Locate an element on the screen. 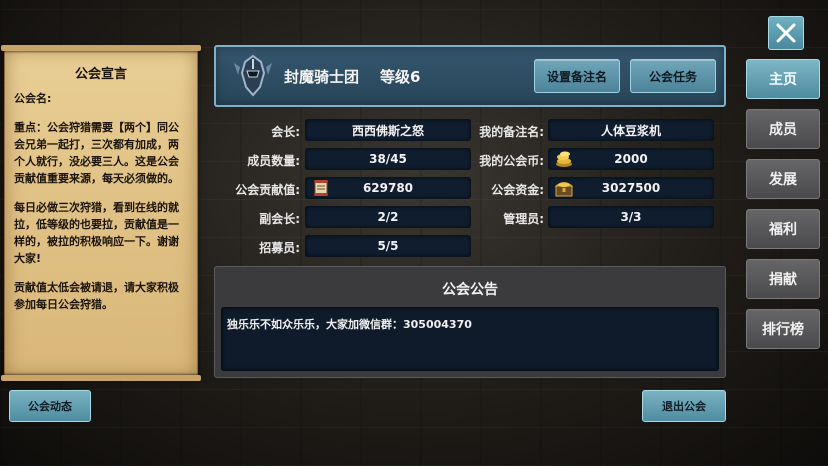 This screenshot has width=828, height=466. my-coin-value: 2000 is located at coordinates (631, 159).